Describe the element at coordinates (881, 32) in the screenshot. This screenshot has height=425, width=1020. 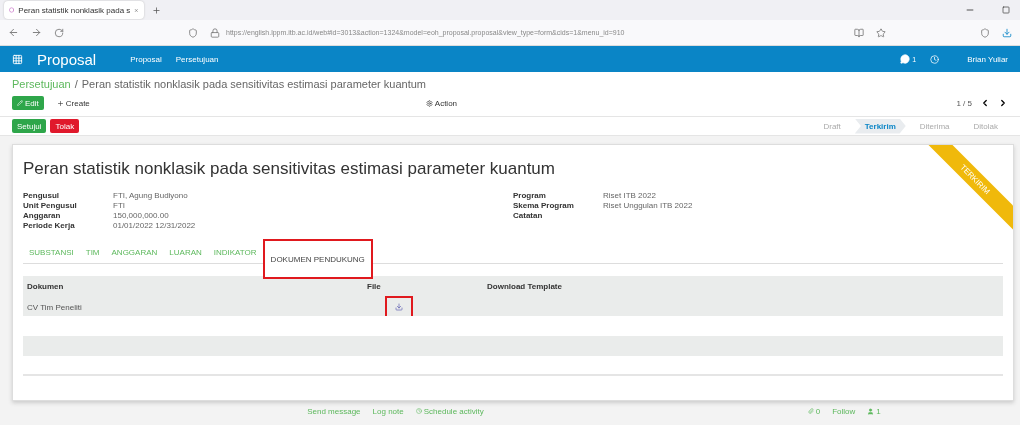
I see `bookmark-icon` at that location.